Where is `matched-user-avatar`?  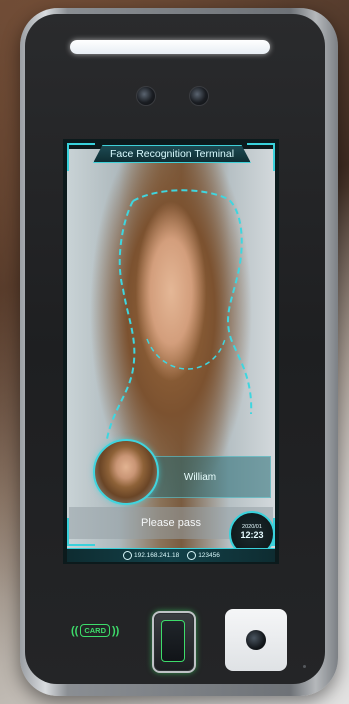 matched-user-avatar is located at coordinates (126, 472).